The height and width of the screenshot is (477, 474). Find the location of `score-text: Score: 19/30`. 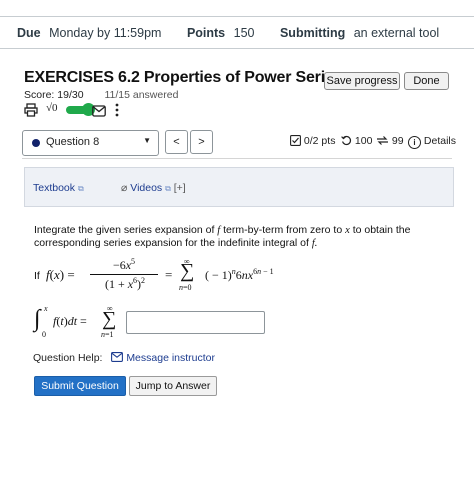

score-text: Score: 19/30 is located at coordinates (54, 95).